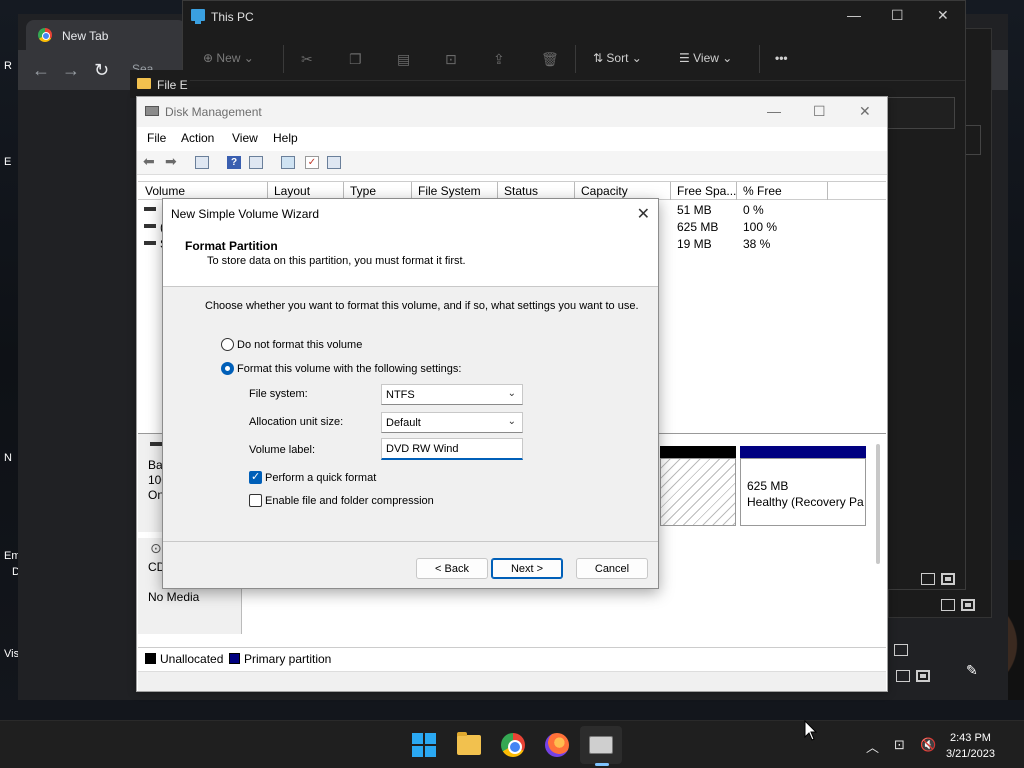  I want to click on scrollbar, so click(878, 504).